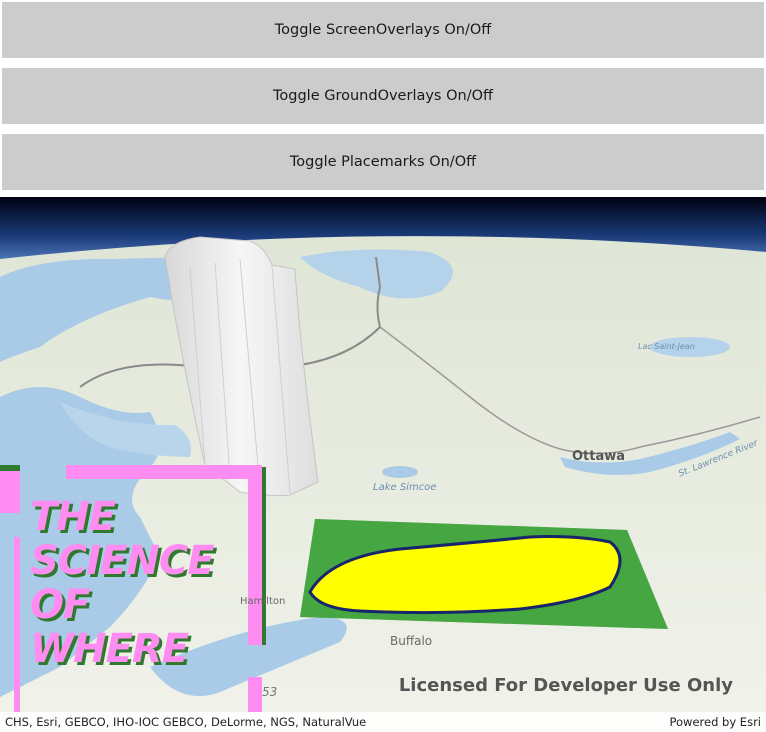 This screenshot has width=766, height=732. I want to click on powered-by-esri: Powered by Esri, so click(715, 722).